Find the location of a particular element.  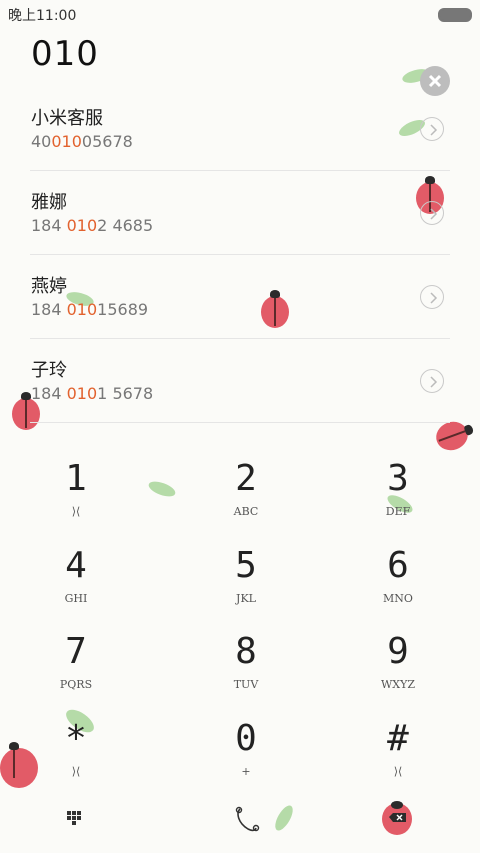

keypad-icon is located at coordinates (73, 820).